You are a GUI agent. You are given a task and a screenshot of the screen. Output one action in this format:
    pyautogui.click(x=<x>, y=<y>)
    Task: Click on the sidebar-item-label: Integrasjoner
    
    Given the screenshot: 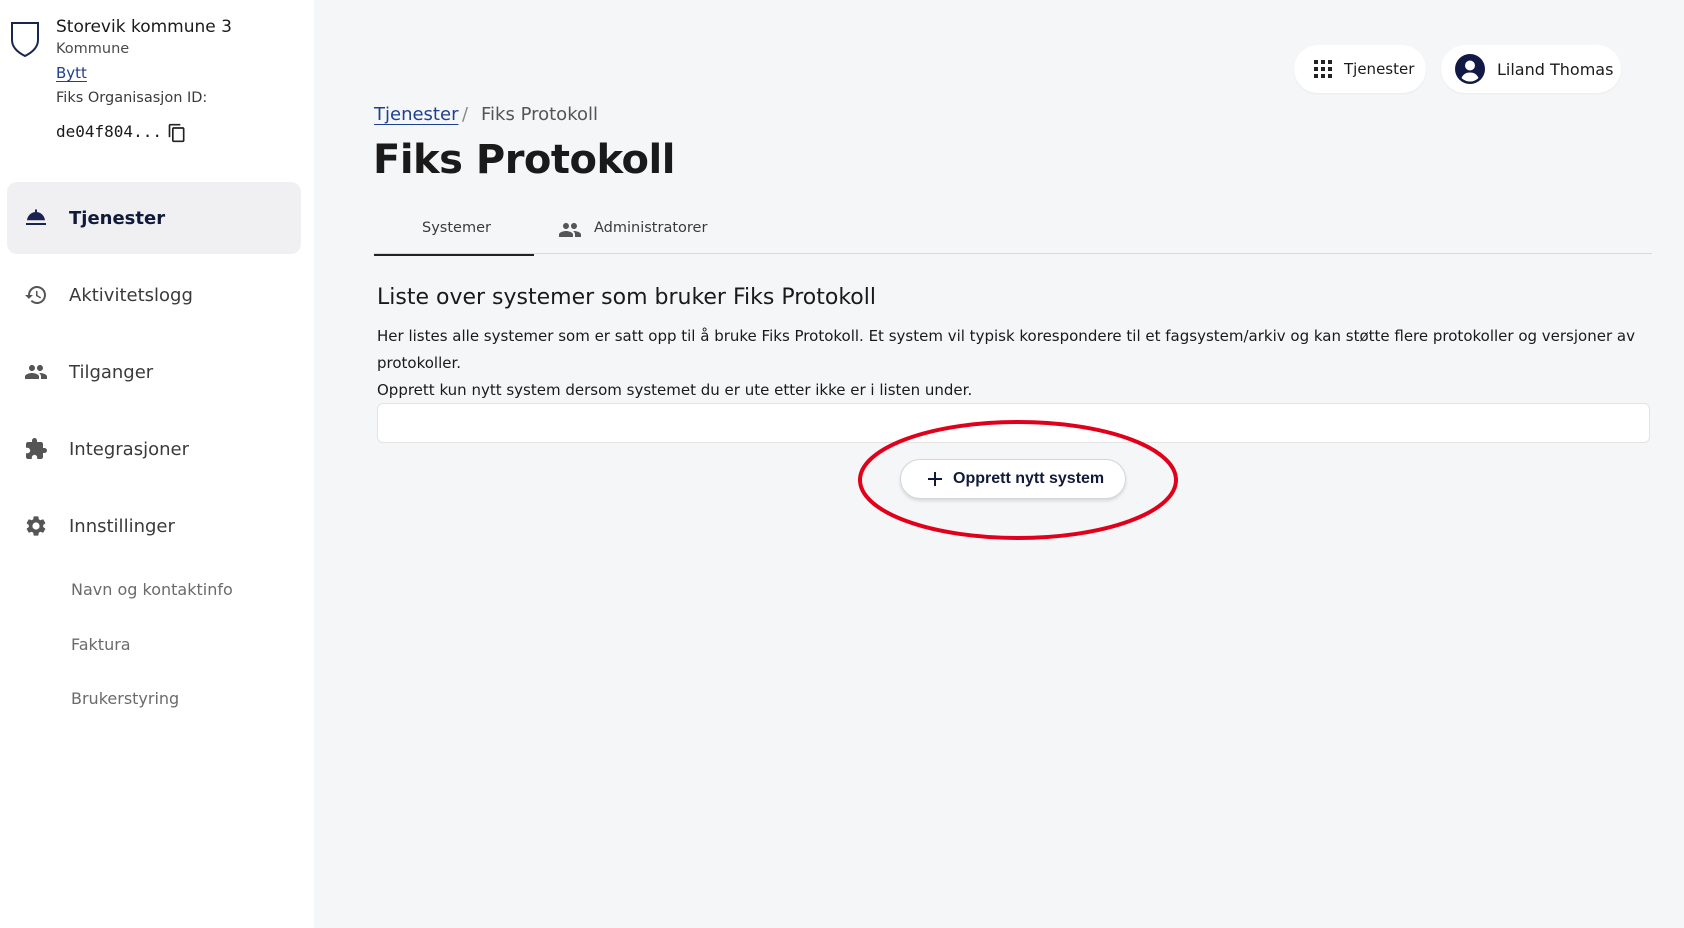 What is the action you would take?
    pyautogui.click(x=129, y=449)
    